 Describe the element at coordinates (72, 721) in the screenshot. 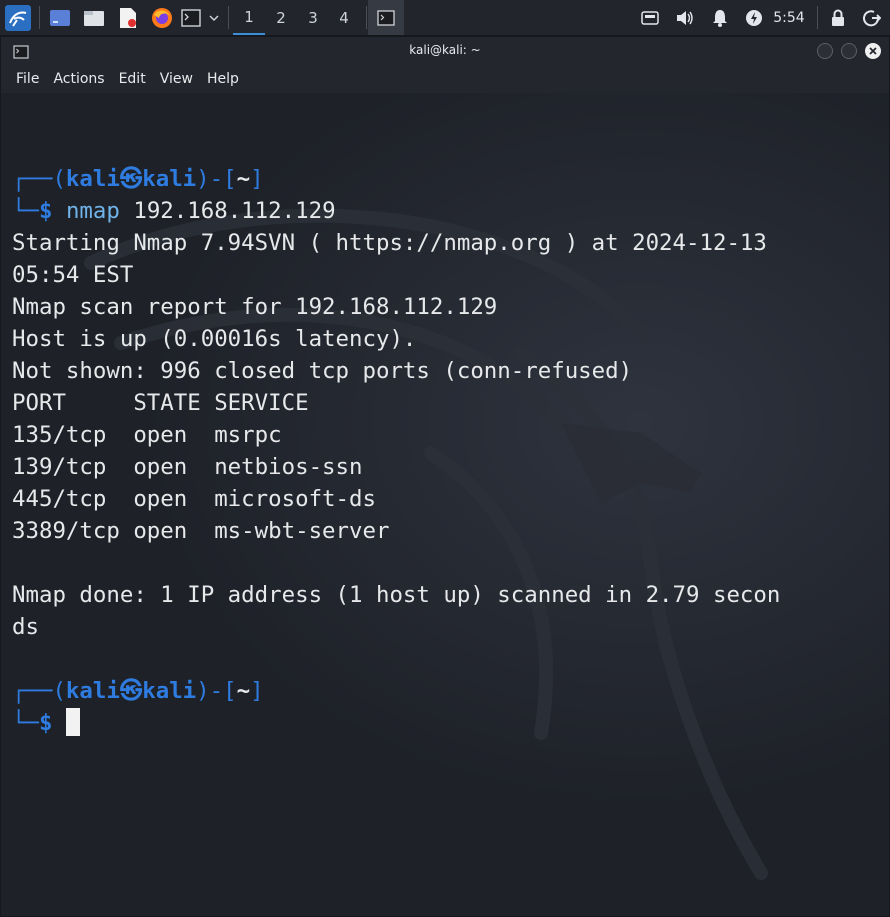

I see `text-cursor` at that location.